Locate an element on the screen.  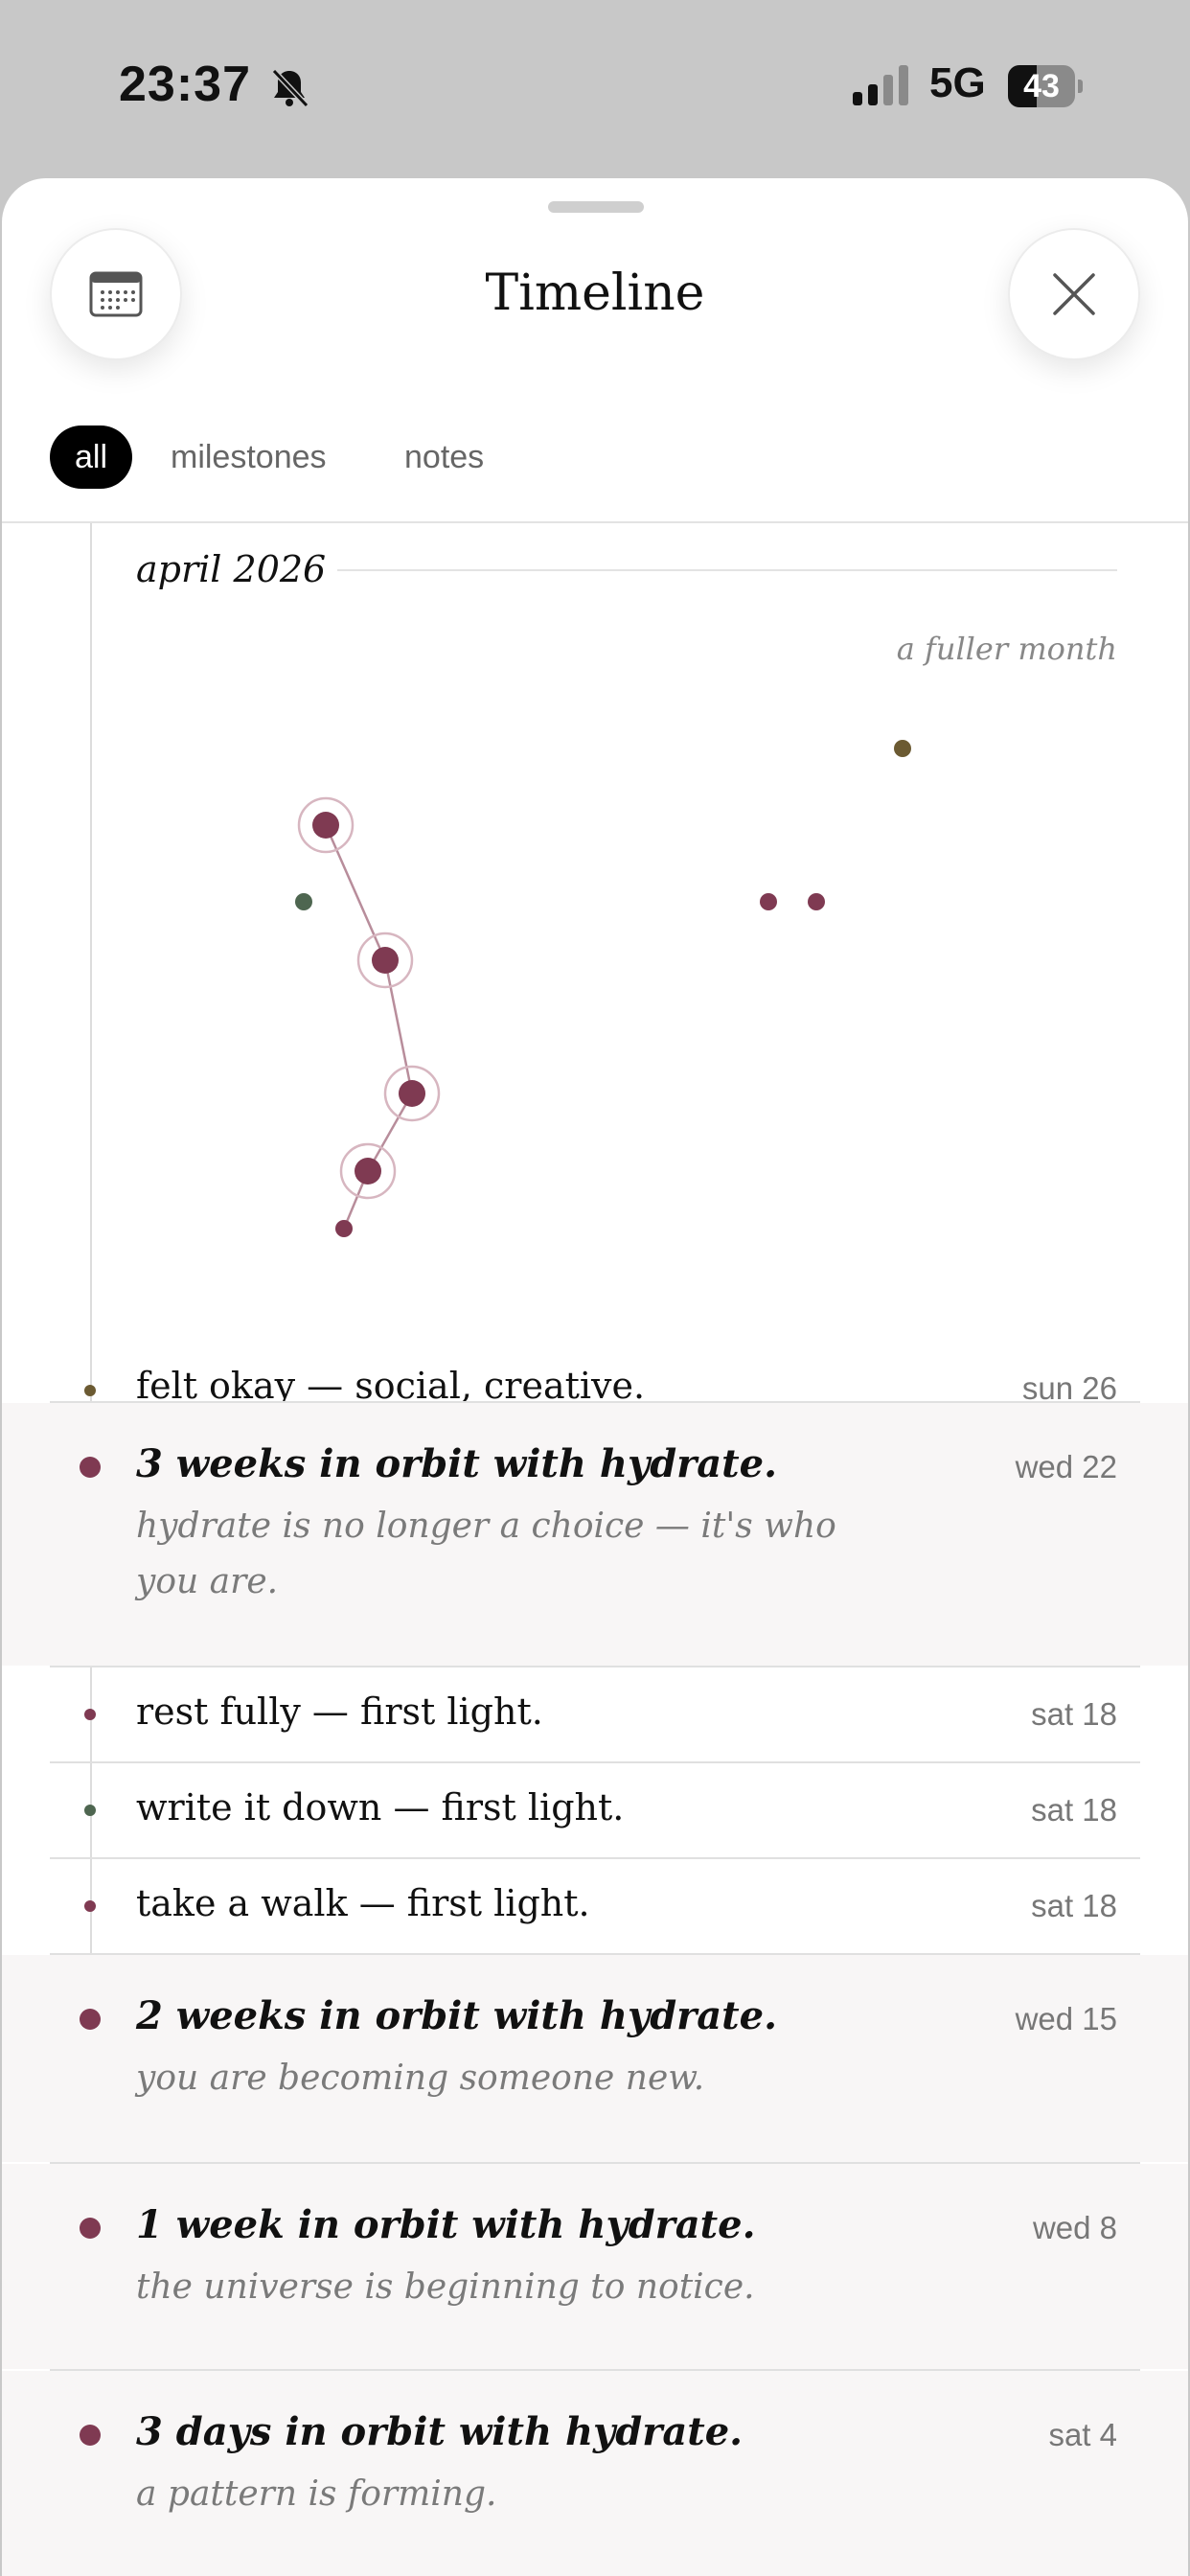
status-bar: 23:37 5G 43 is located at coordinates (595, 86).